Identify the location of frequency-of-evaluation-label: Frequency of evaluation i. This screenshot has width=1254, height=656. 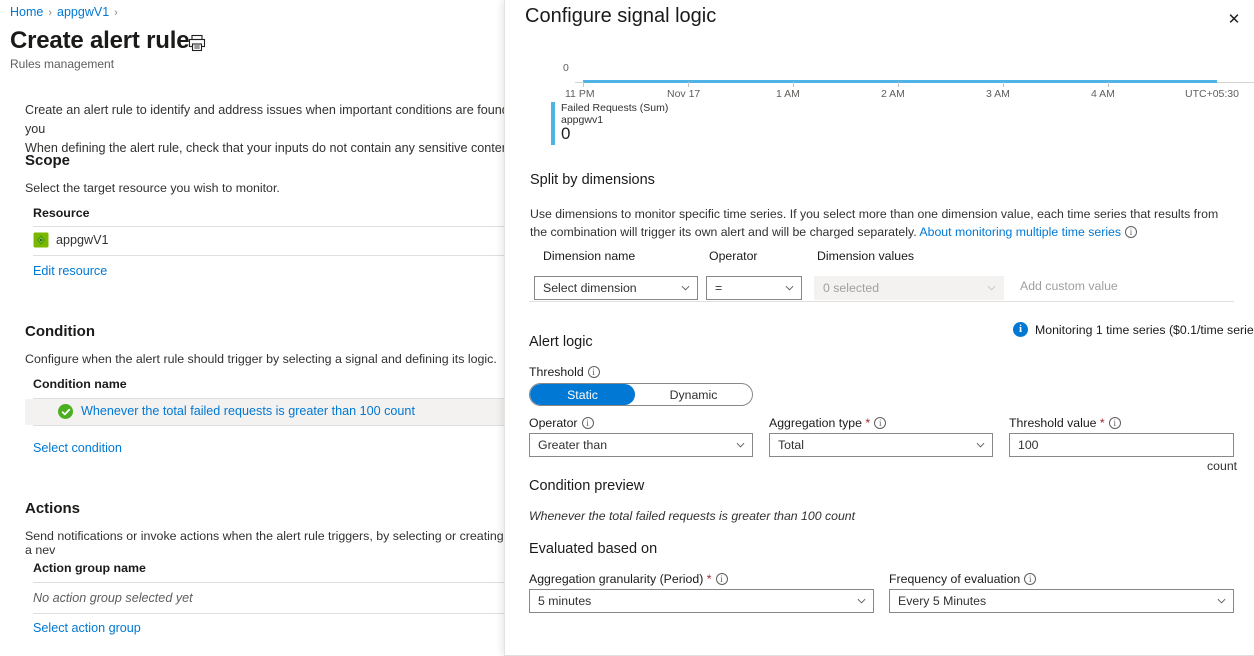
(963, 579).